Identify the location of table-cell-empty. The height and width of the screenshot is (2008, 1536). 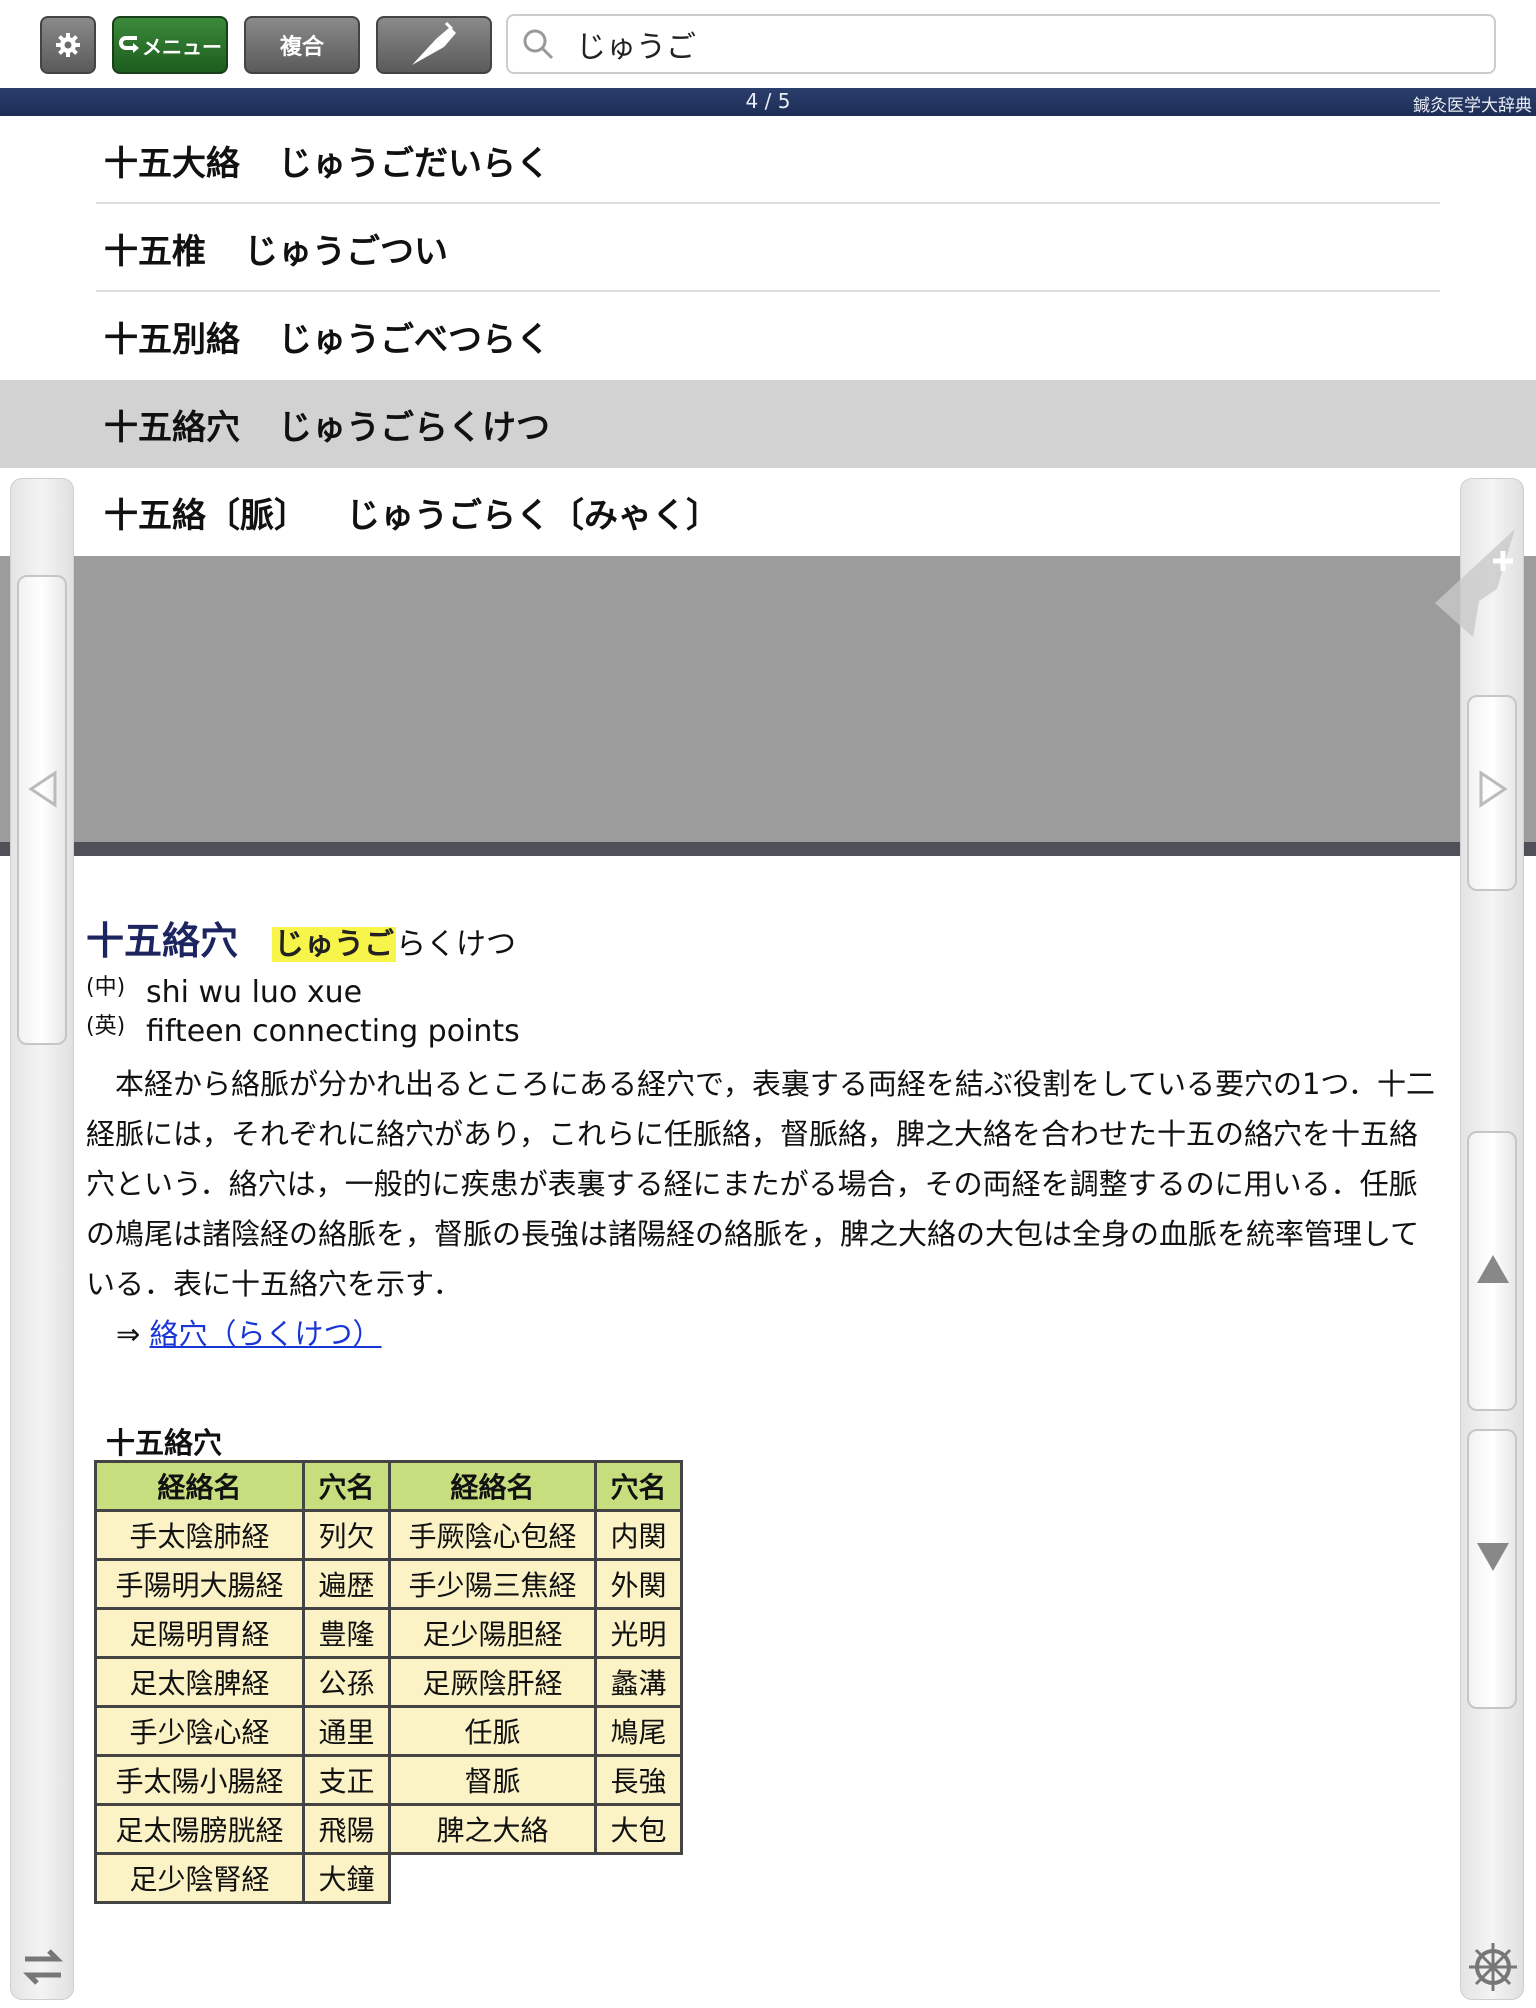
(639, 1878).